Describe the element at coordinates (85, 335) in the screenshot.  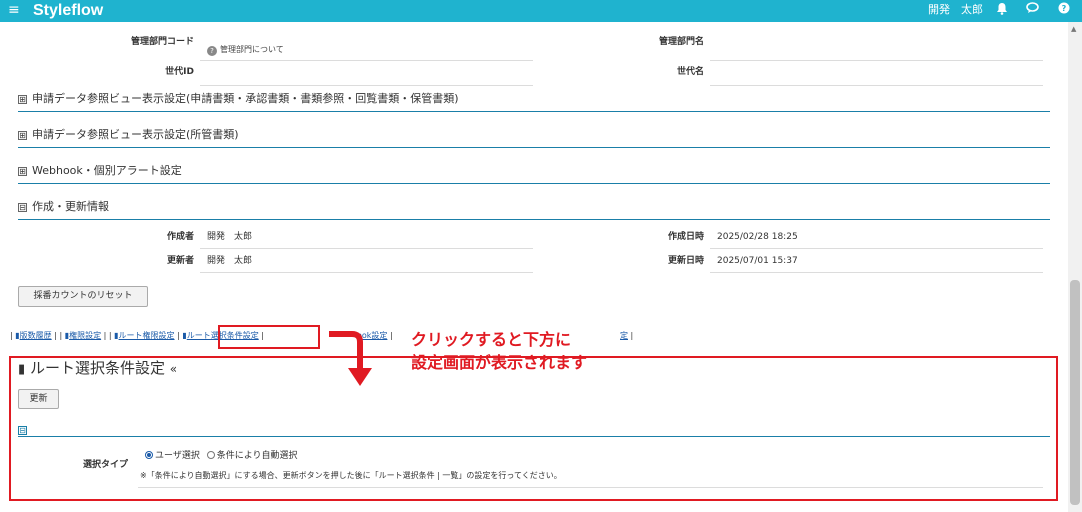
I see `tab-permission: 権限設定` at that location.